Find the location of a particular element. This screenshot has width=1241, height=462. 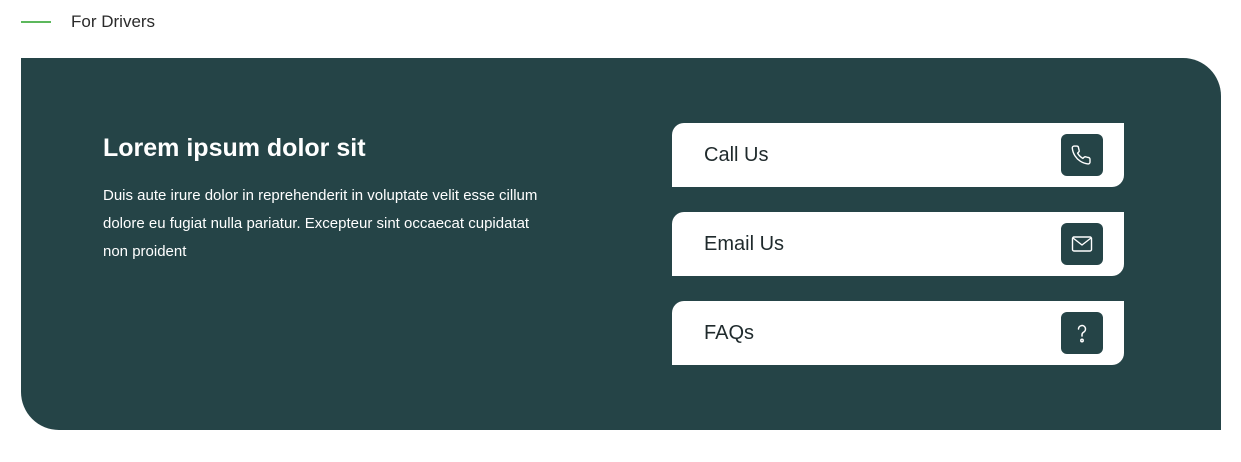

email-us-label: Email Us is located at coordinates (744, 243).